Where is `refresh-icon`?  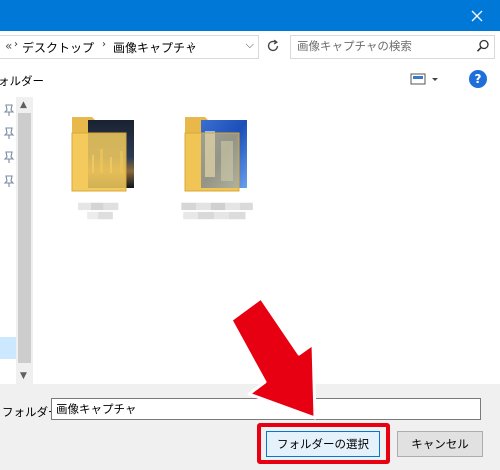 refresh-icon is located at coordinates (273, 45).